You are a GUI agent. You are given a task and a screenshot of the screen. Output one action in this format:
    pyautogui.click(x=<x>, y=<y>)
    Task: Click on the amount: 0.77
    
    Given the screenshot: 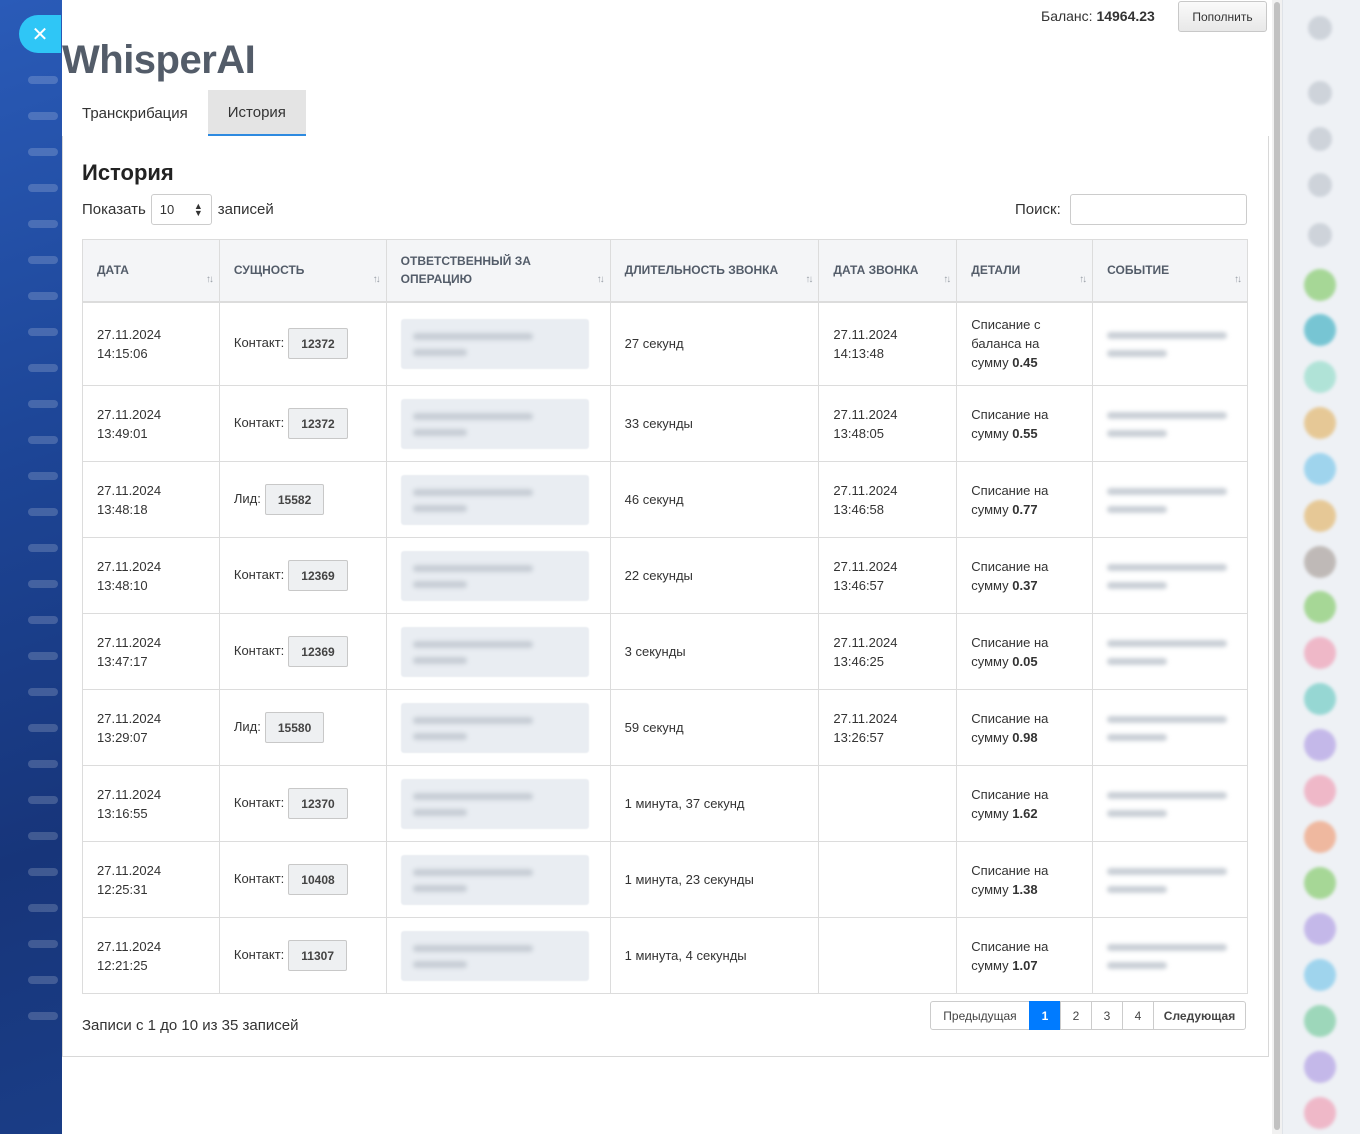 What is the action you would take?
    pyautogui.click(x=1025, y=509)
    